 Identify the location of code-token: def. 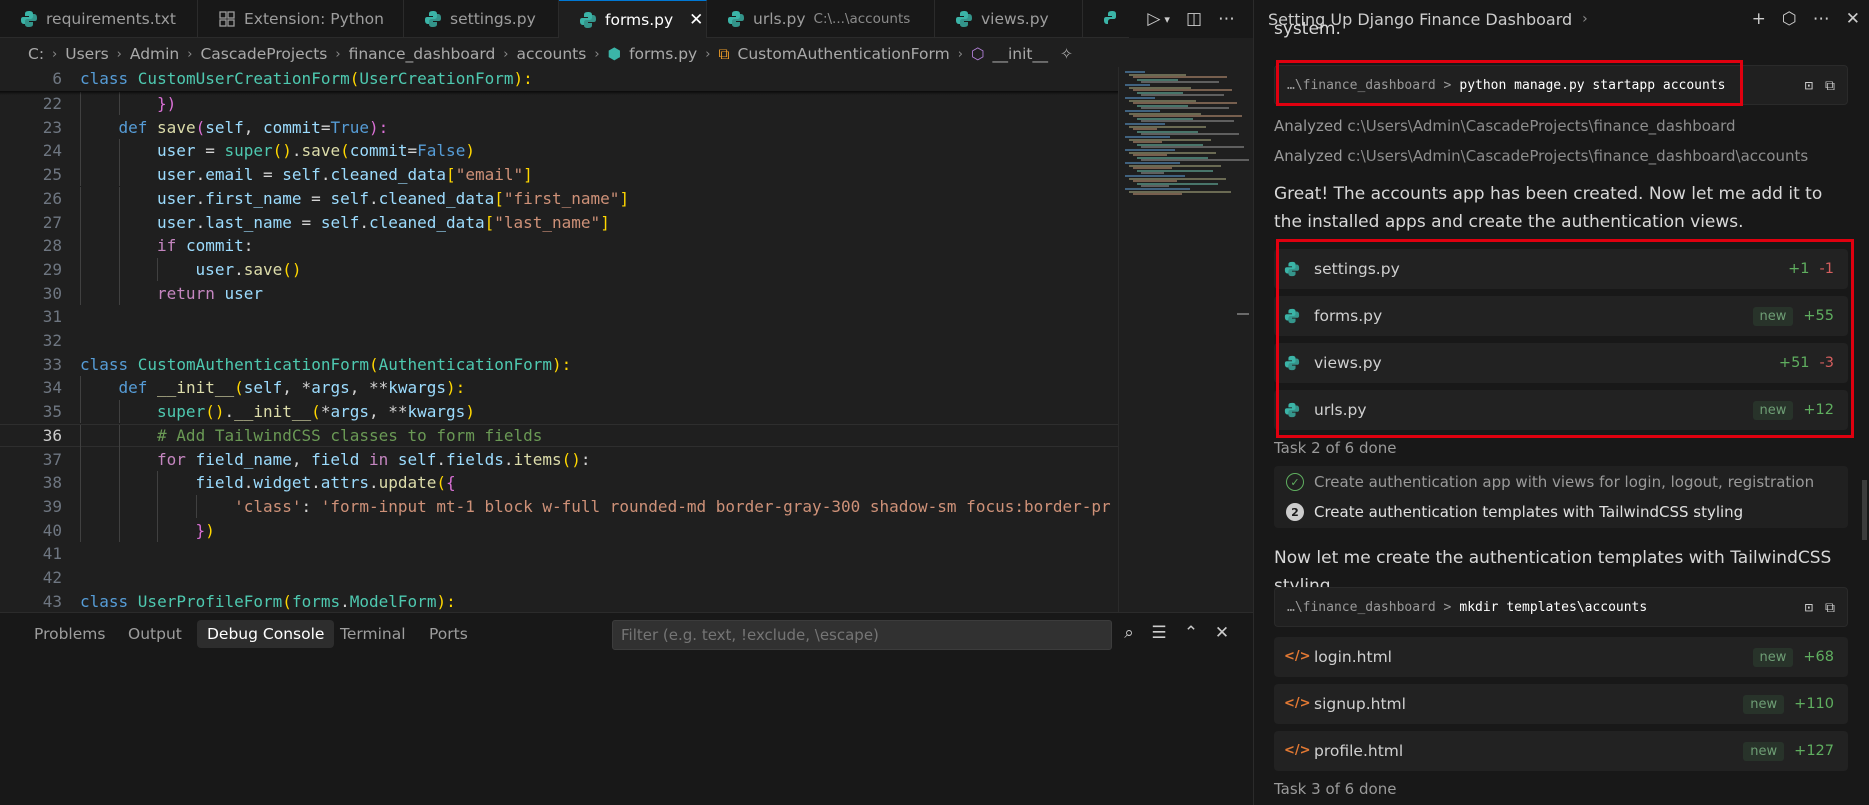
(138, 388).